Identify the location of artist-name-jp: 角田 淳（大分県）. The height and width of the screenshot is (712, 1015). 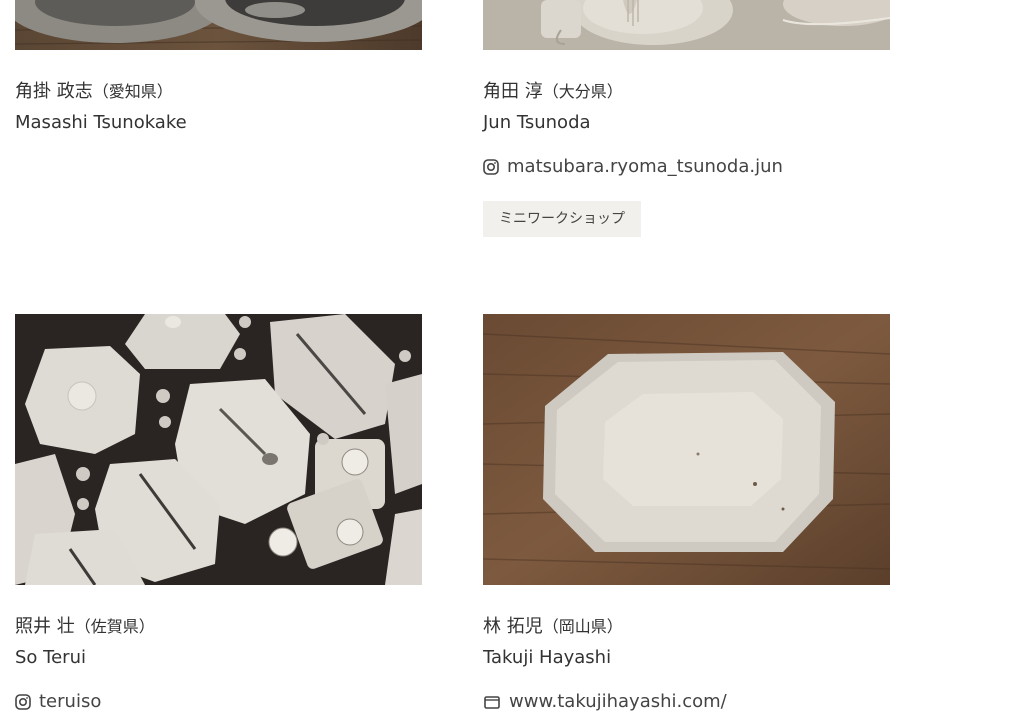
(553, 91).